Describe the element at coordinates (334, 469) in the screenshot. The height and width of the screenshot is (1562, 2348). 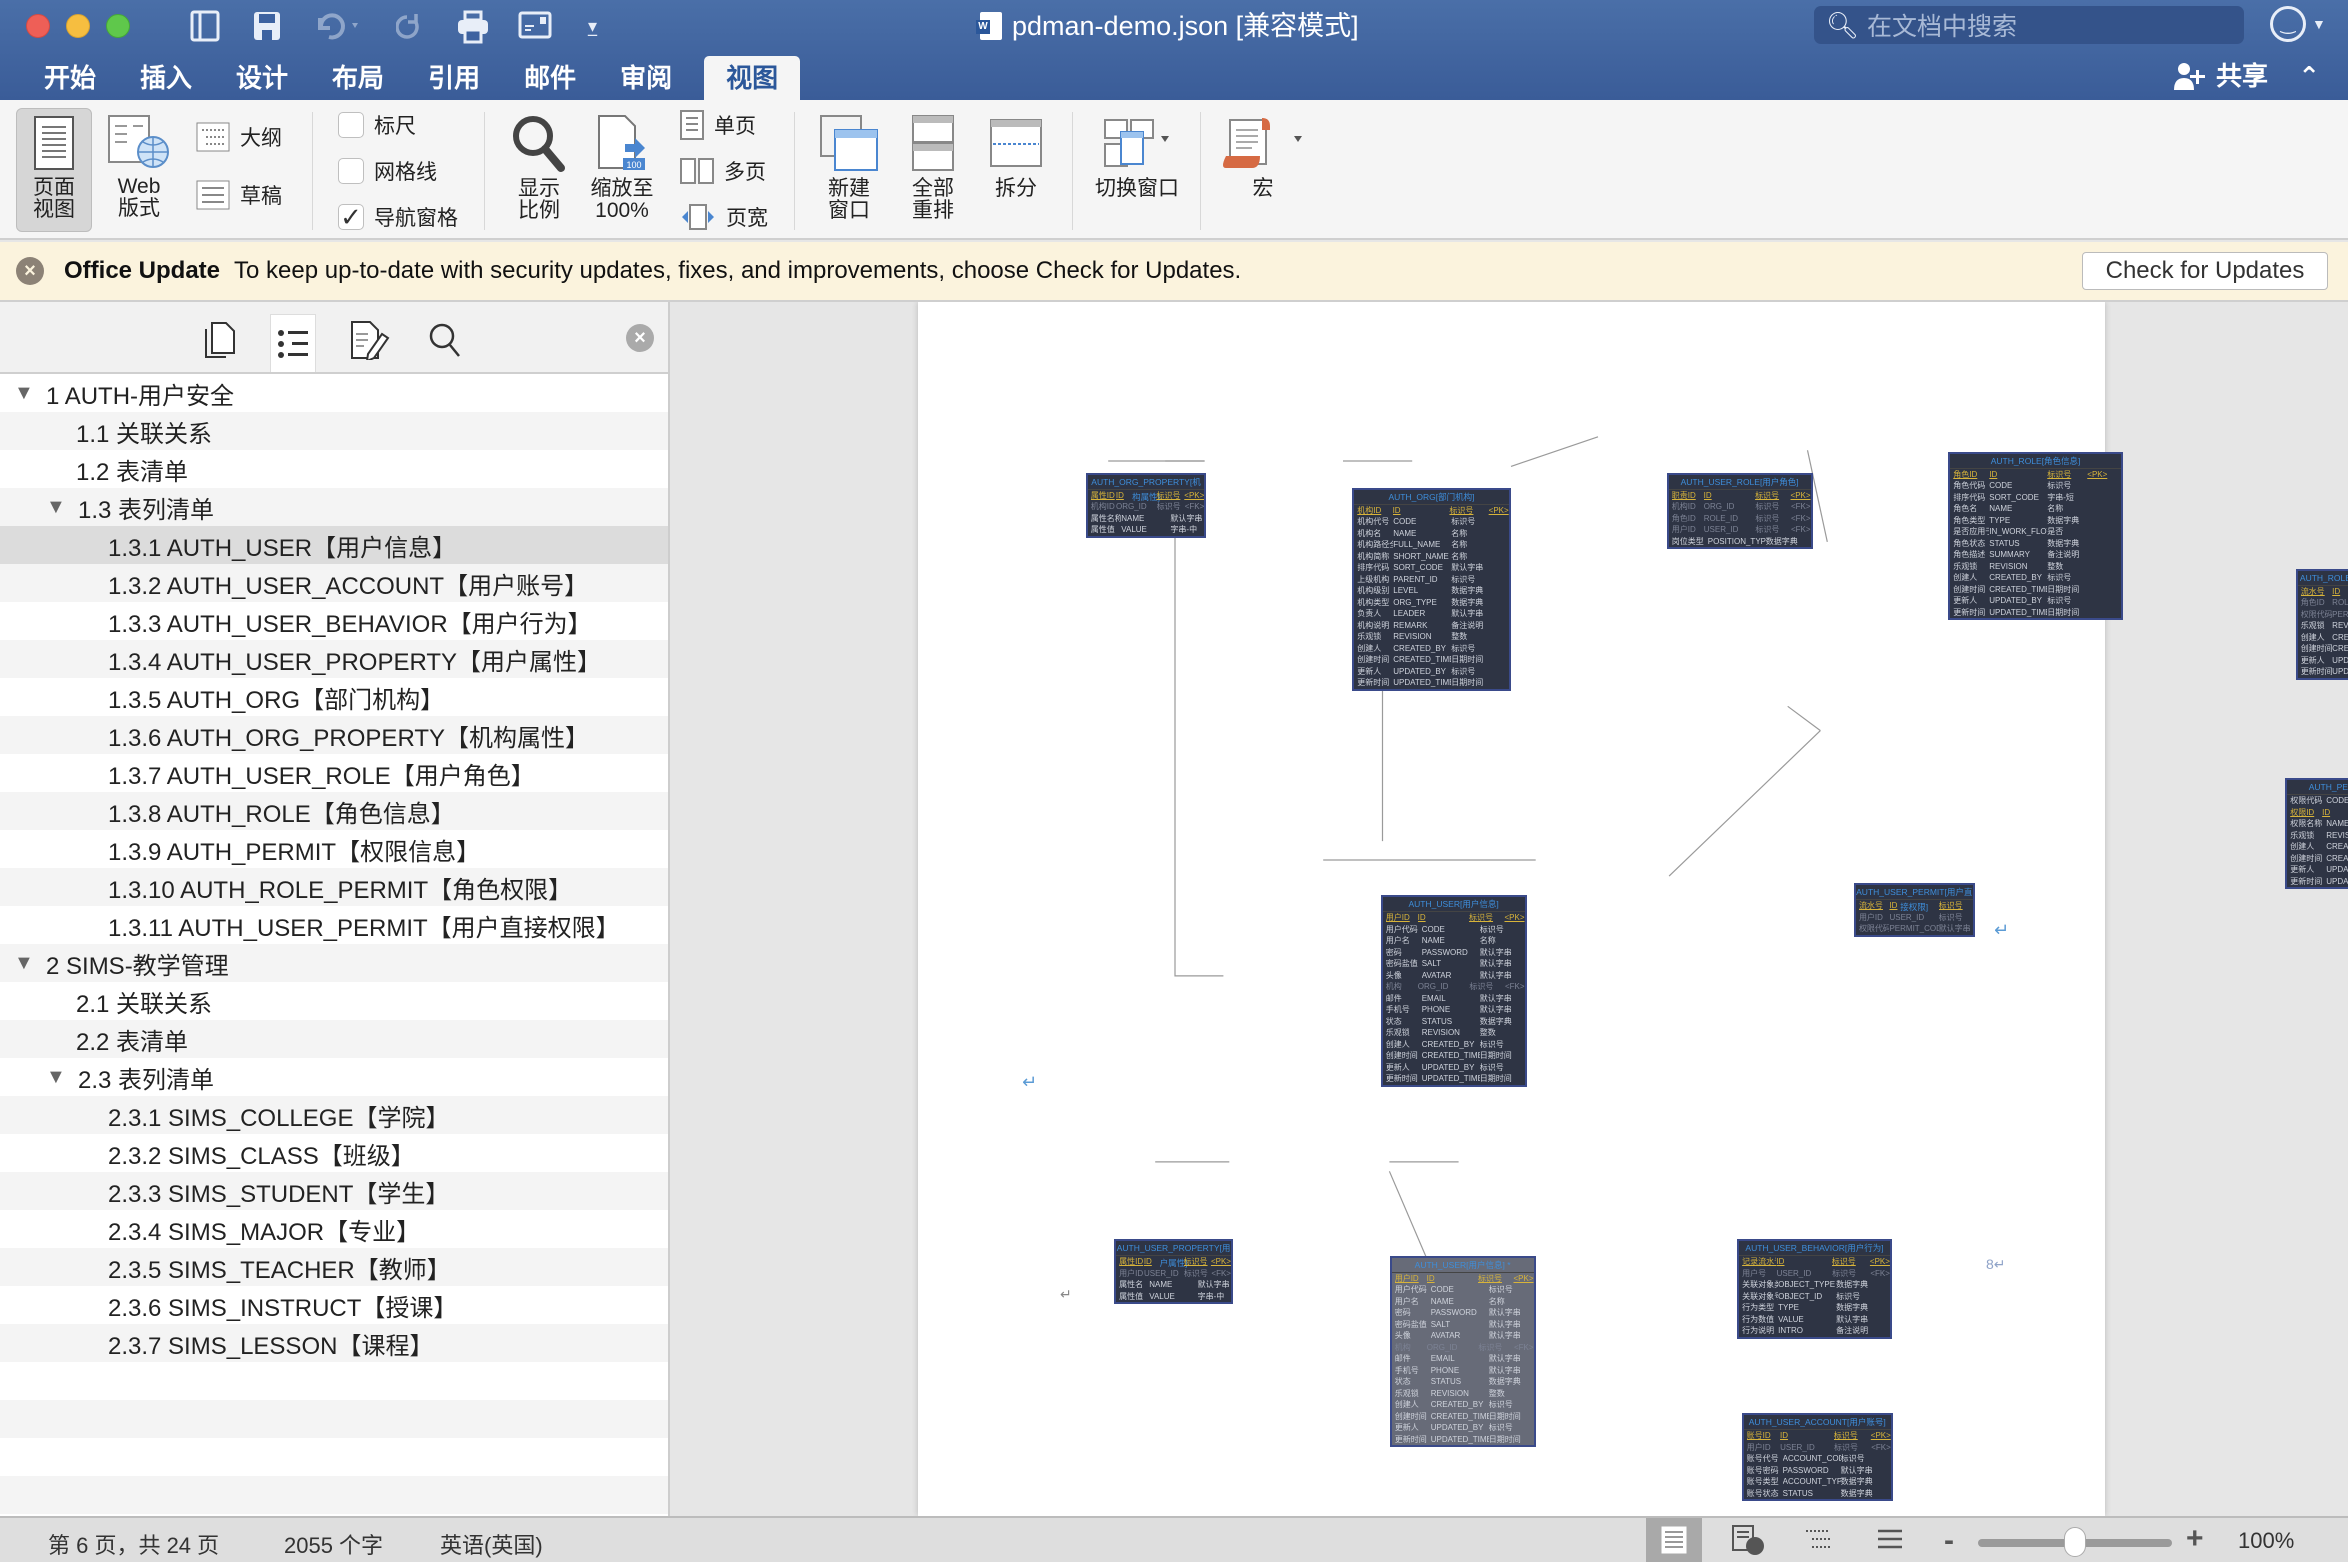
I see `nav-item: 1.2 表清单` at that location.